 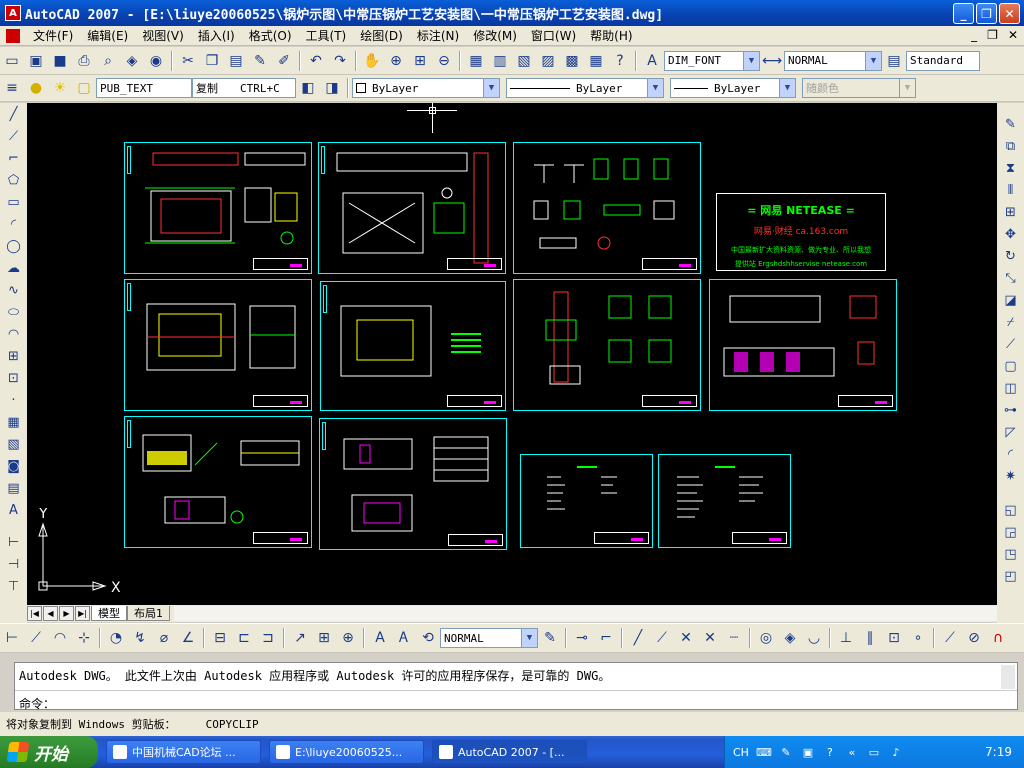 What do you see at coordinates (316, 61) in the screenshot?
I see `undo-icon: ↶` at bounding box center [316, 61].